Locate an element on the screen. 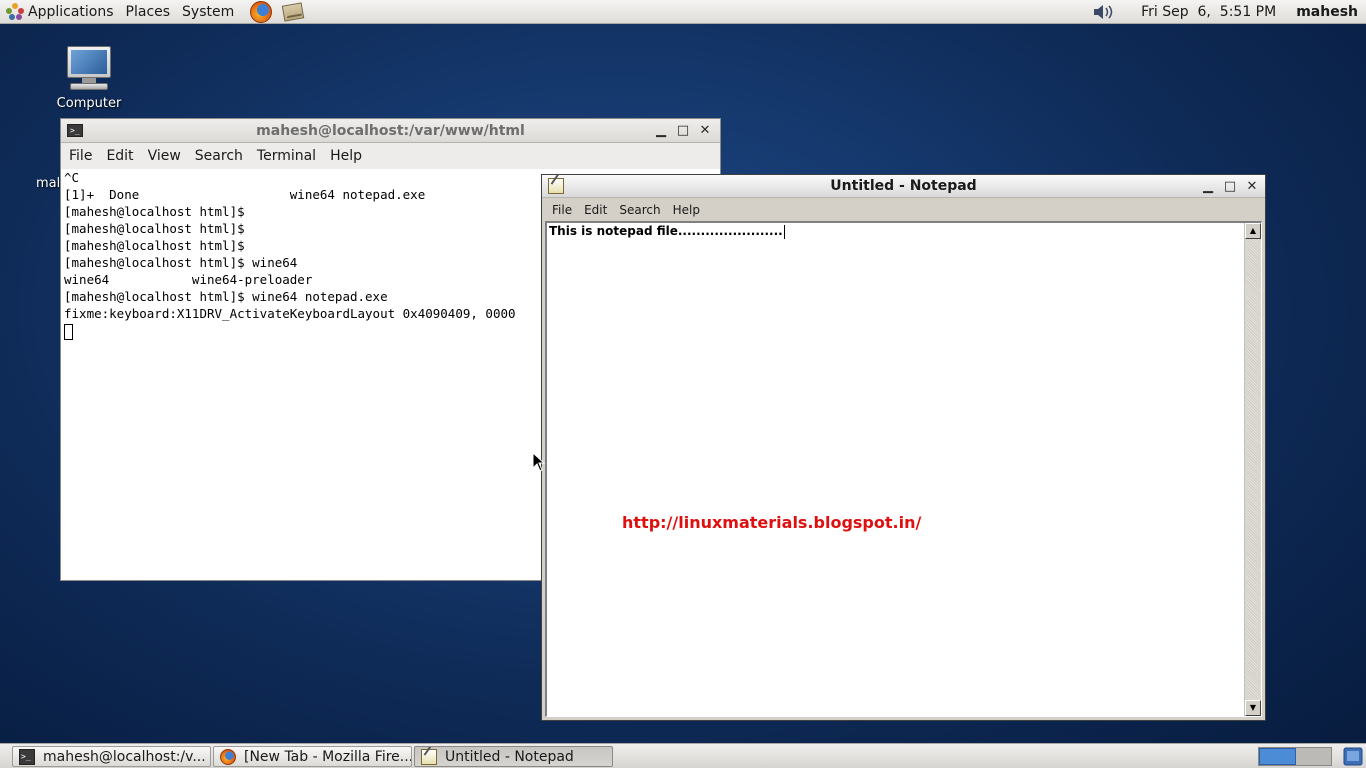 This screenshot has height=768, width=1366. volume-icon is located at coordinates (1103, 11).